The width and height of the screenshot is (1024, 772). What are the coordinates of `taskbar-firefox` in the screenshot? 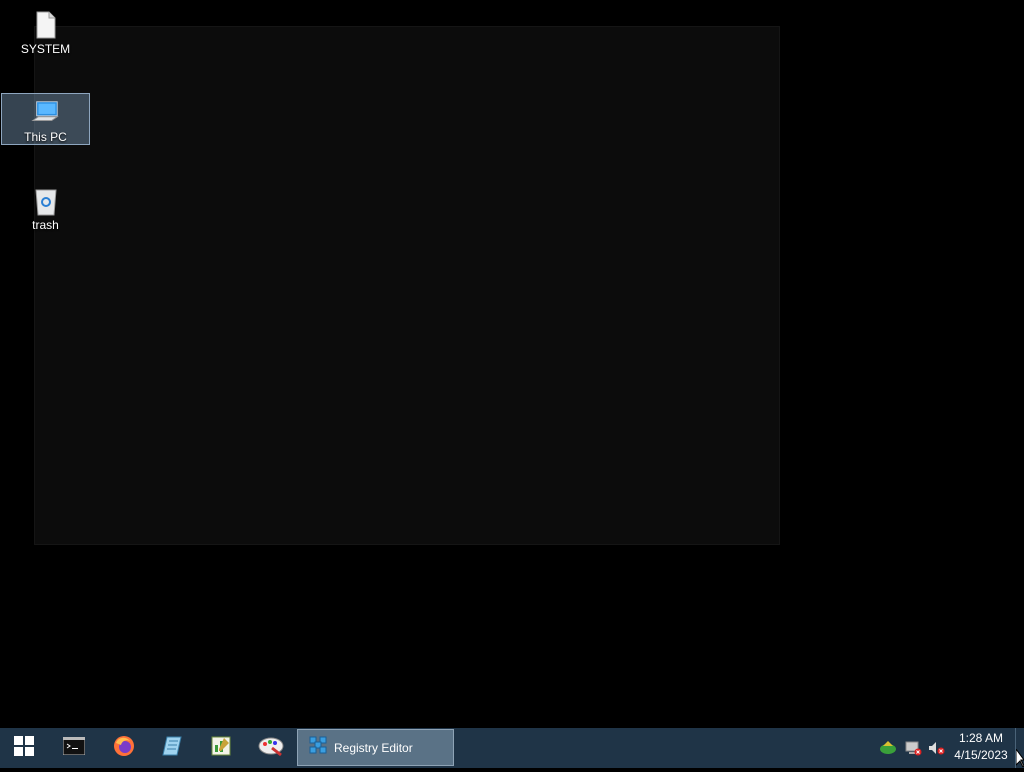 It's located at (124, 748).